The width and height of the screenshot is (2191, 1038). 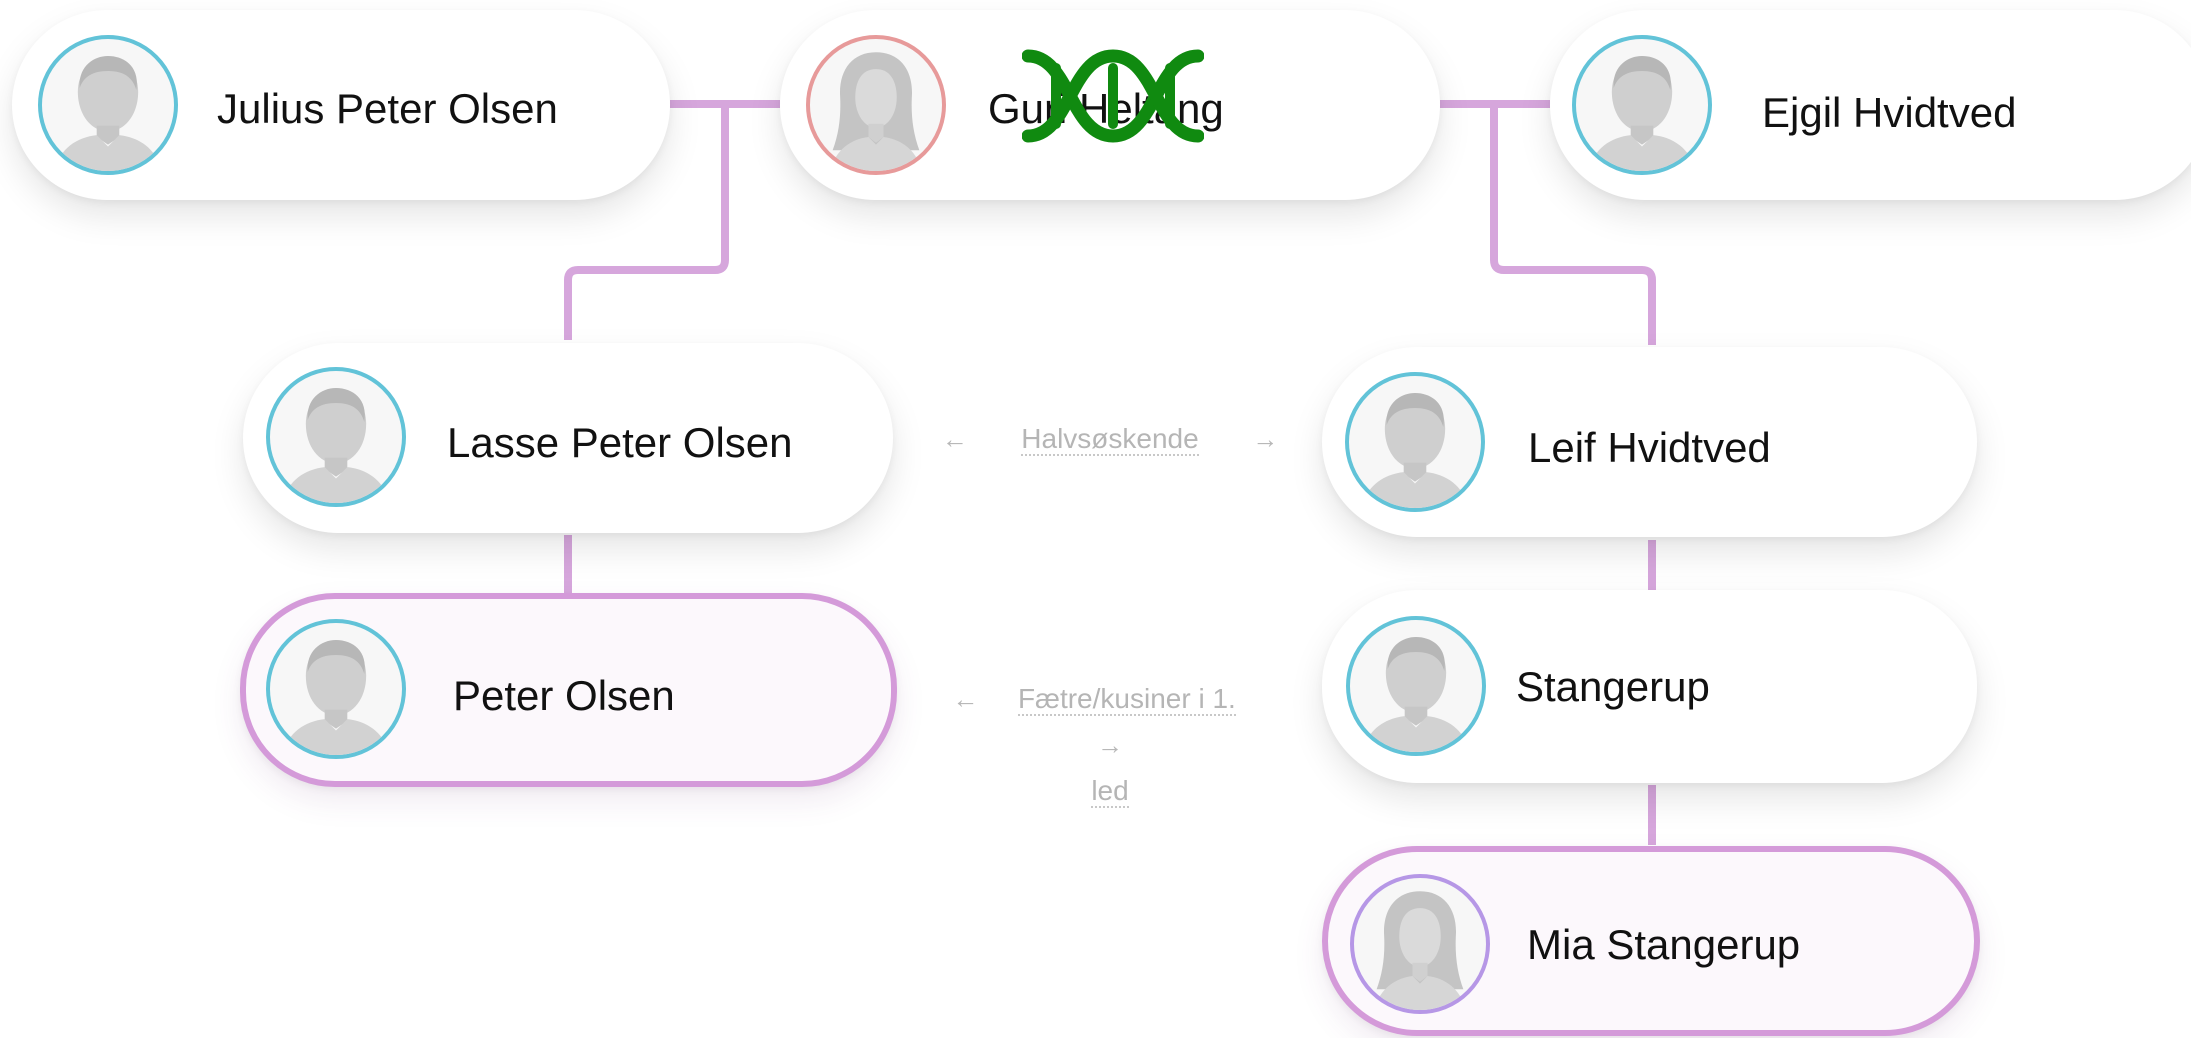 What do you see at coordinates (1664, 944) in the screenshot?
I see `person-name: Mia Stangerup` at bounding box center [1664, 944].